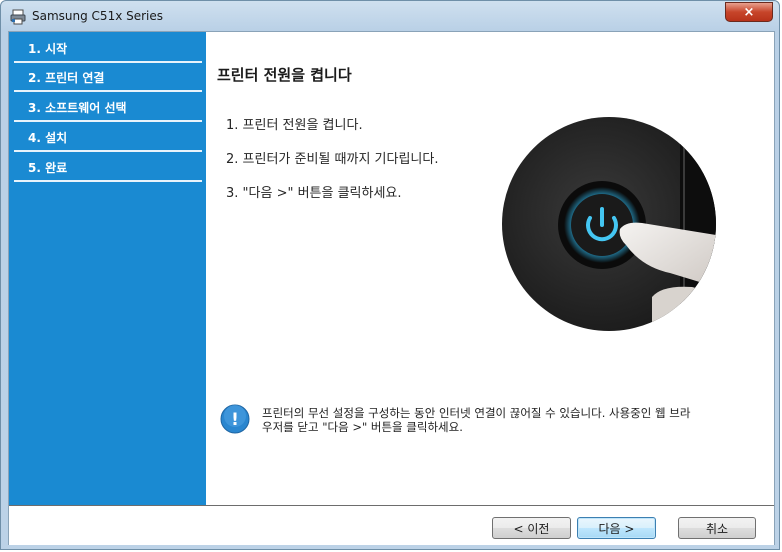 The image size is (782, 552). What do you see at coordinates (284, 75) in the screenshot?
I see `page-title: 프린터 전원을 켭니다` at bounding box center [284, 75].